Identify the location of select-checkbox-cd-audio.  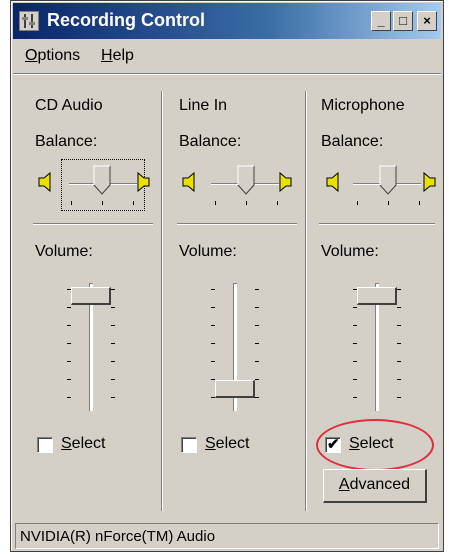
(45, 445).